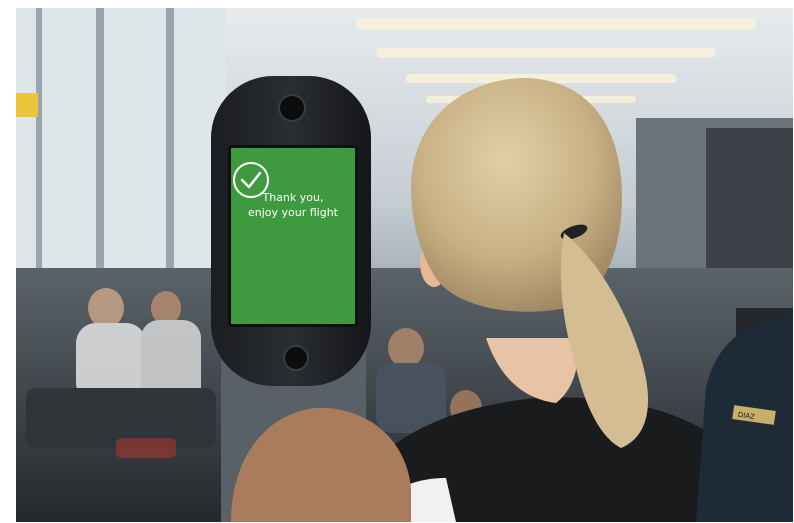 Image resolution: width=794 pixels, height=523 pixels. What do you see at coordinates (251, 180) in the screenshot?
I see `checkmark-circle-icon` at bounding box center [251, 180].